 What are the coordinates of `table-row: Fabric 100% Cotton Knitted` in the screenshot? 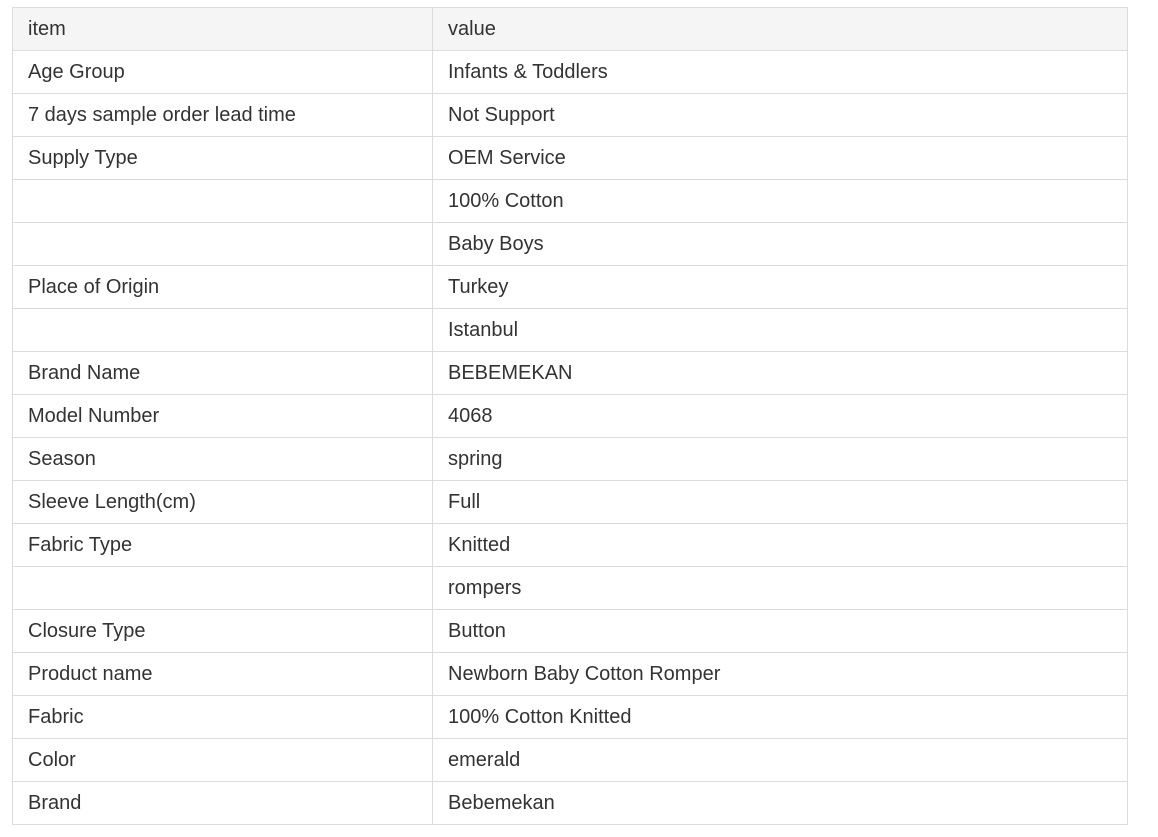 It's located at (570, 717).